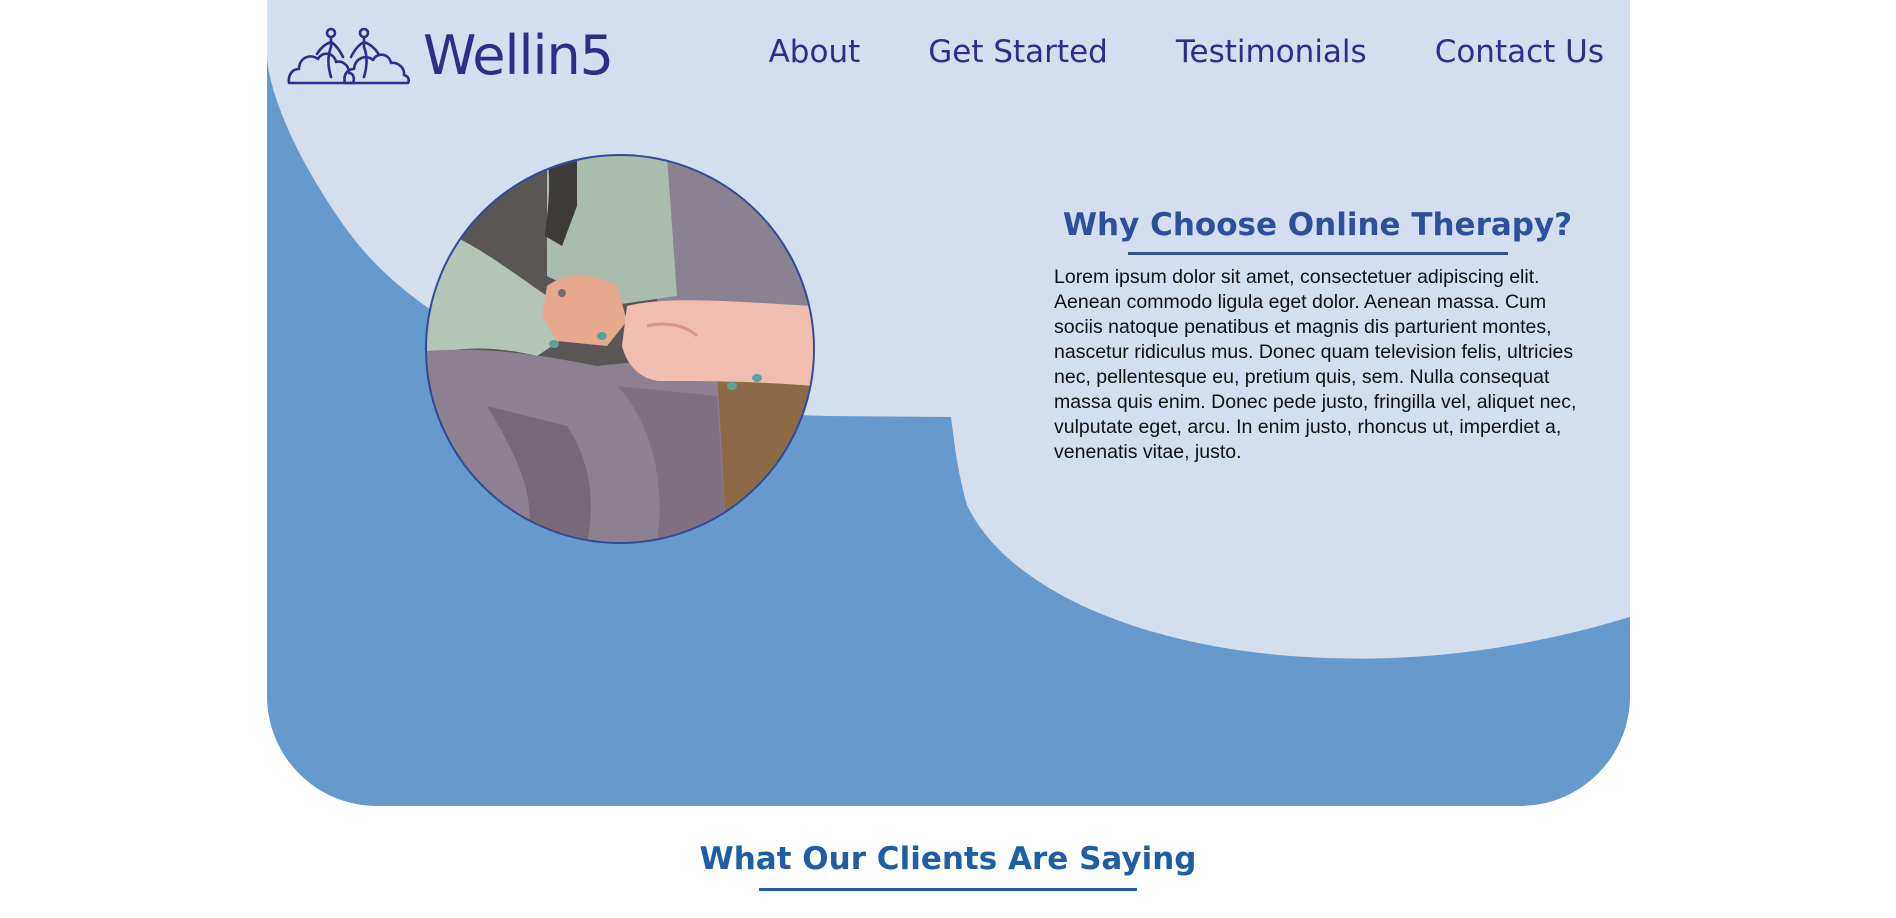 This screenshot has width=1896, height=918. I want to click on hands-holding-image, so click(620, 349).